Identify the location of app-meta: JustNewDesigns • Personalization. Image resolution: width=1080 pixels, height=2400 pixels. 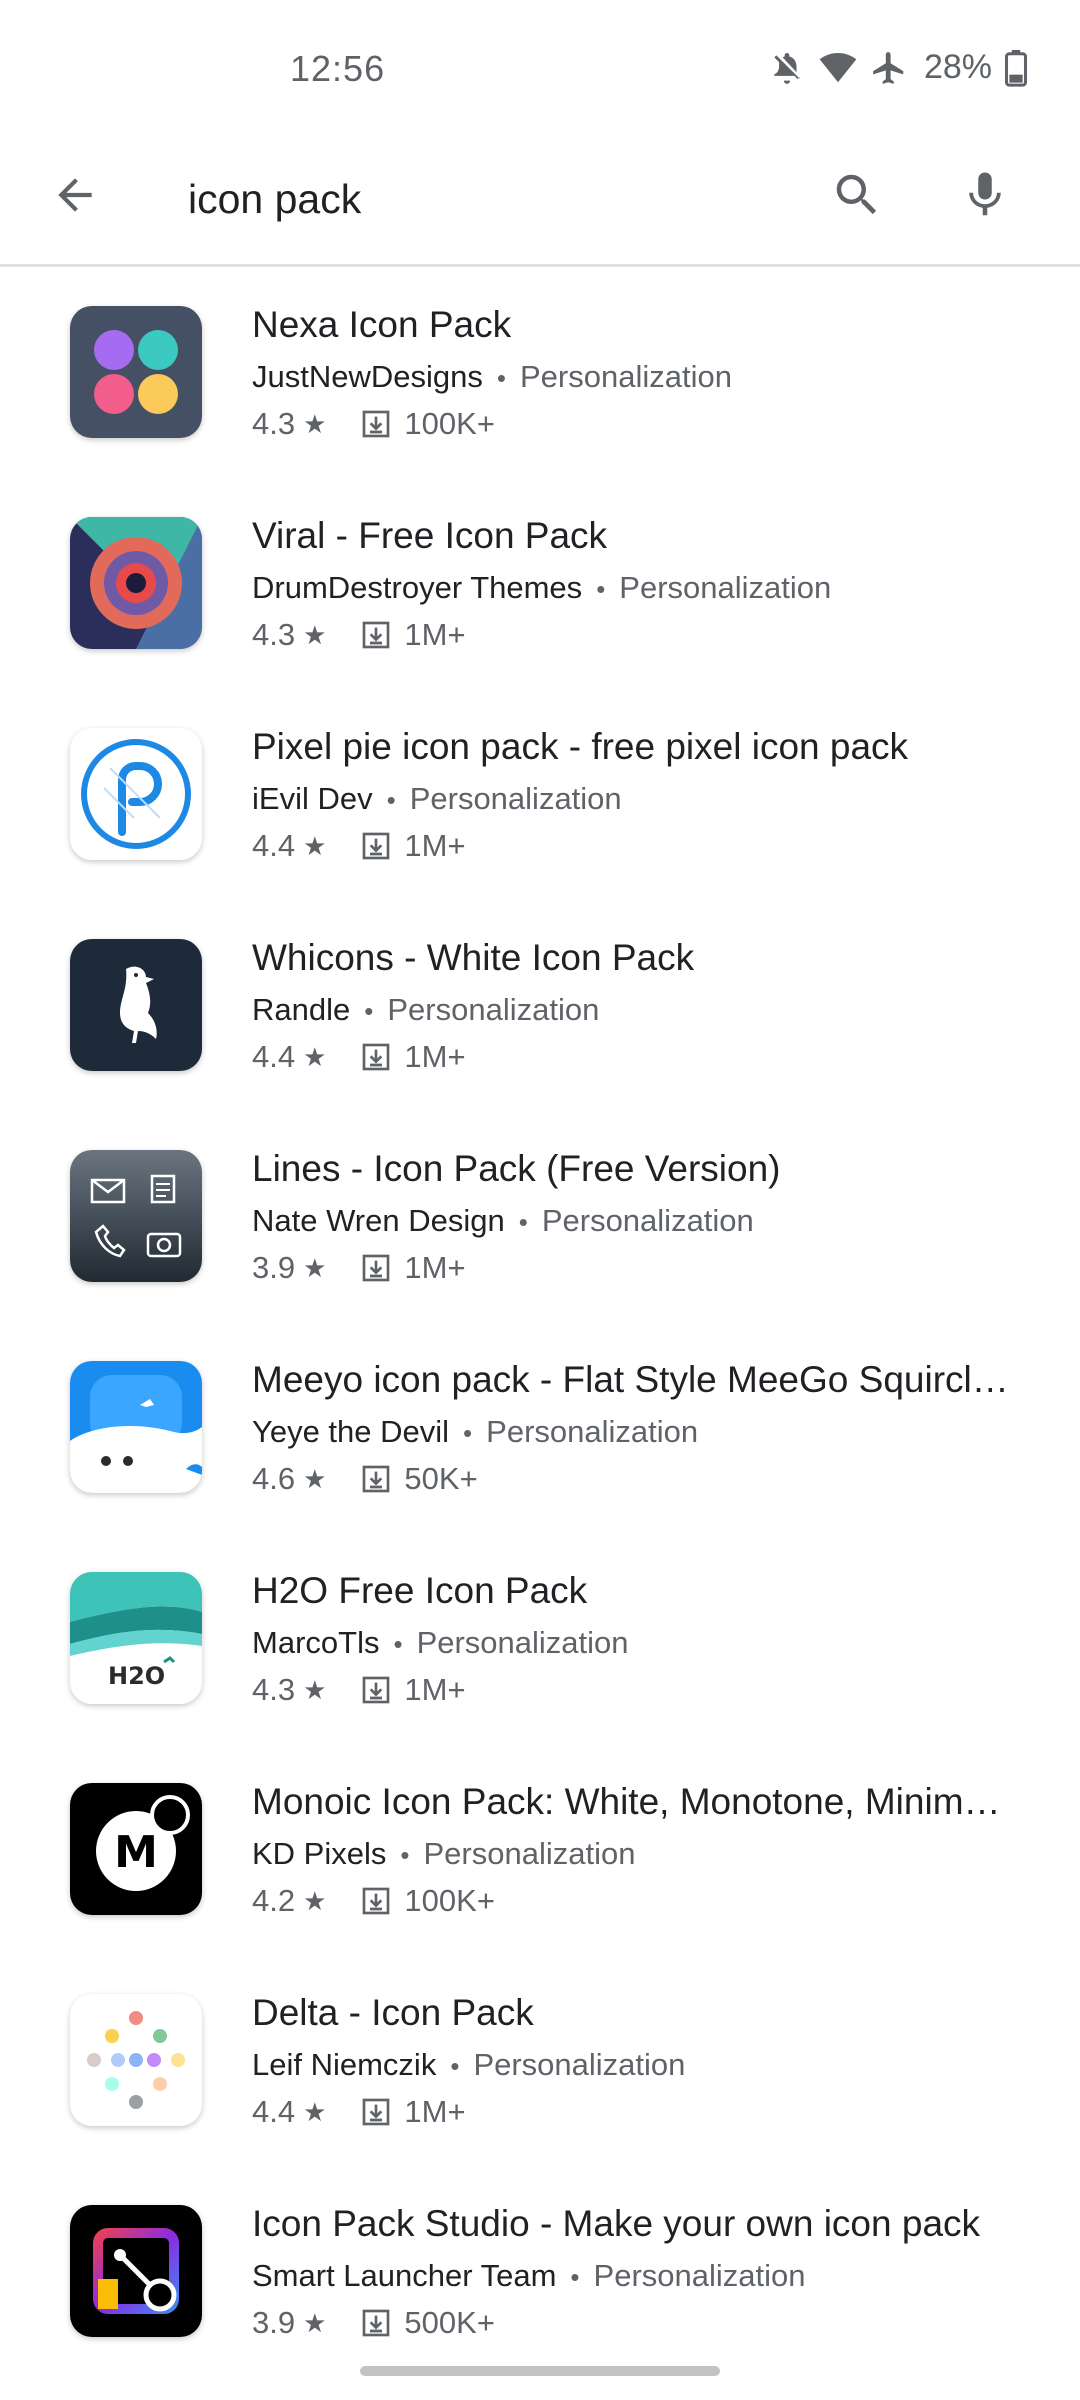
(492, 377).